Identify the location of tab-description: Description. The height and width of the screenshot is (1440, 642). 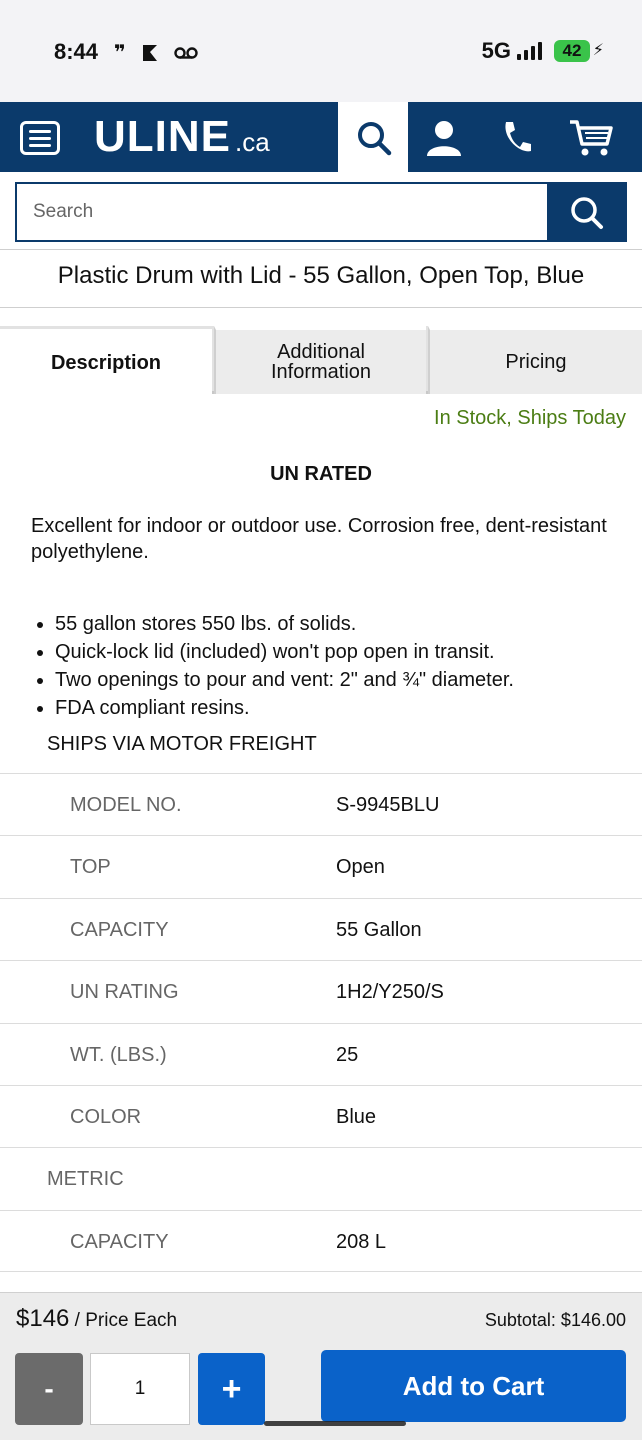
(106, 361).